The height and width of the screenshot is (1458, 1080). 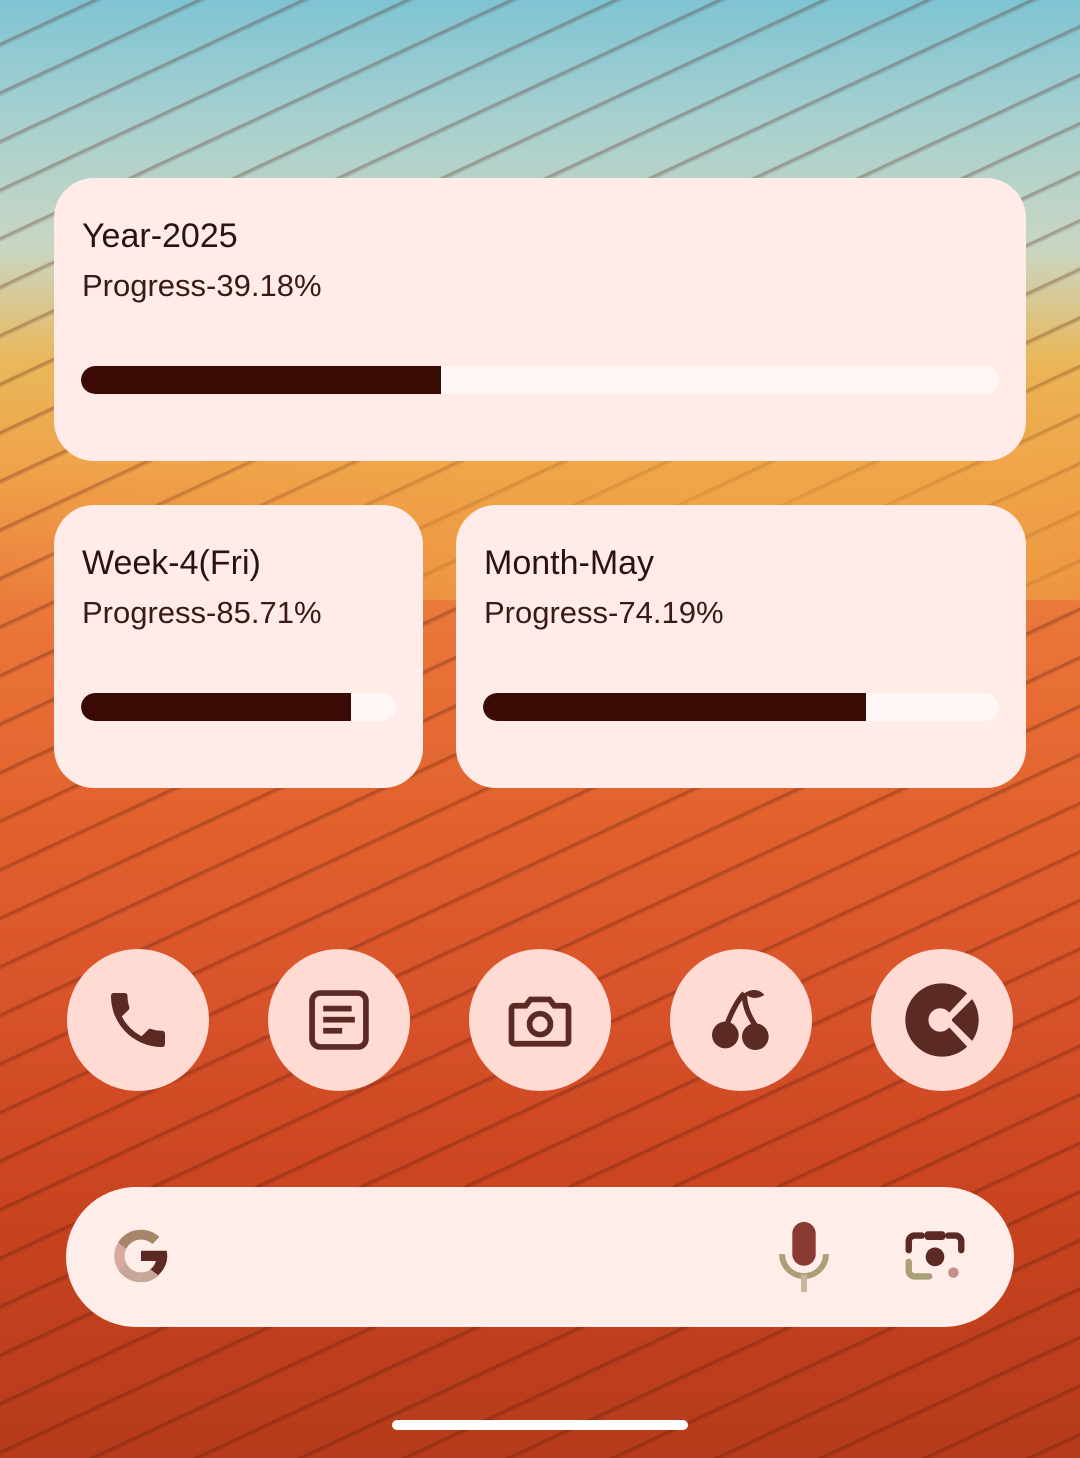 What do you see at coordinates (935, 1256) in the screenshot?
I see `lens-icon` at bounding box center [935, 1256].